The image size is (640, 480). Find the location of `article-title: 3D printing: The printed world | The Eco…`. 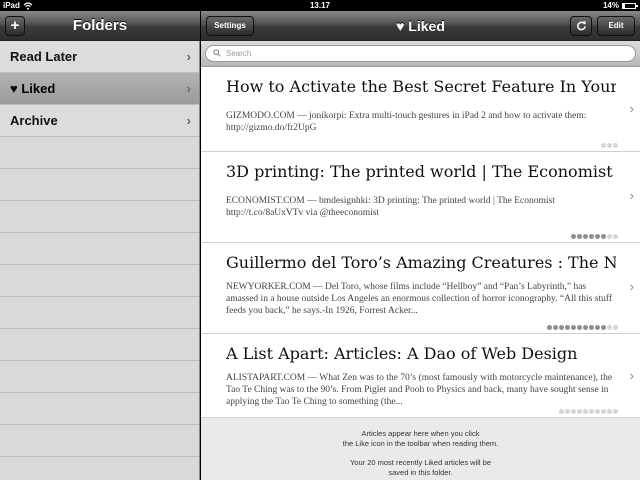

article-title: 3D printing: The printed world | The Eco… is located at coordinates (419, 171).